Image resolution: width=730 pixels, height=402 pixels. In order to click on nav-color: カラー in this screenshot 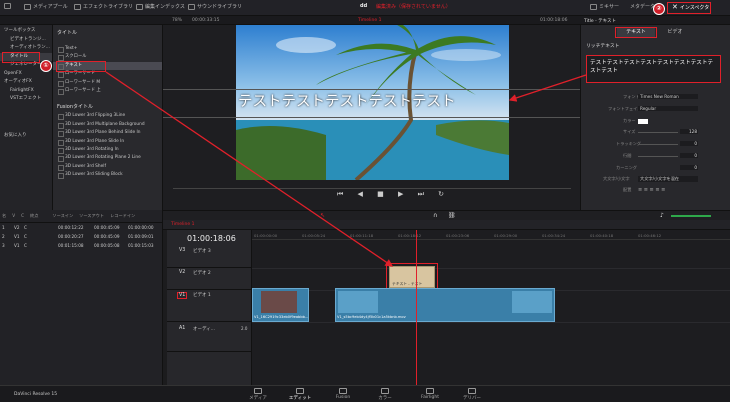, I will do `click(385, 394)`.